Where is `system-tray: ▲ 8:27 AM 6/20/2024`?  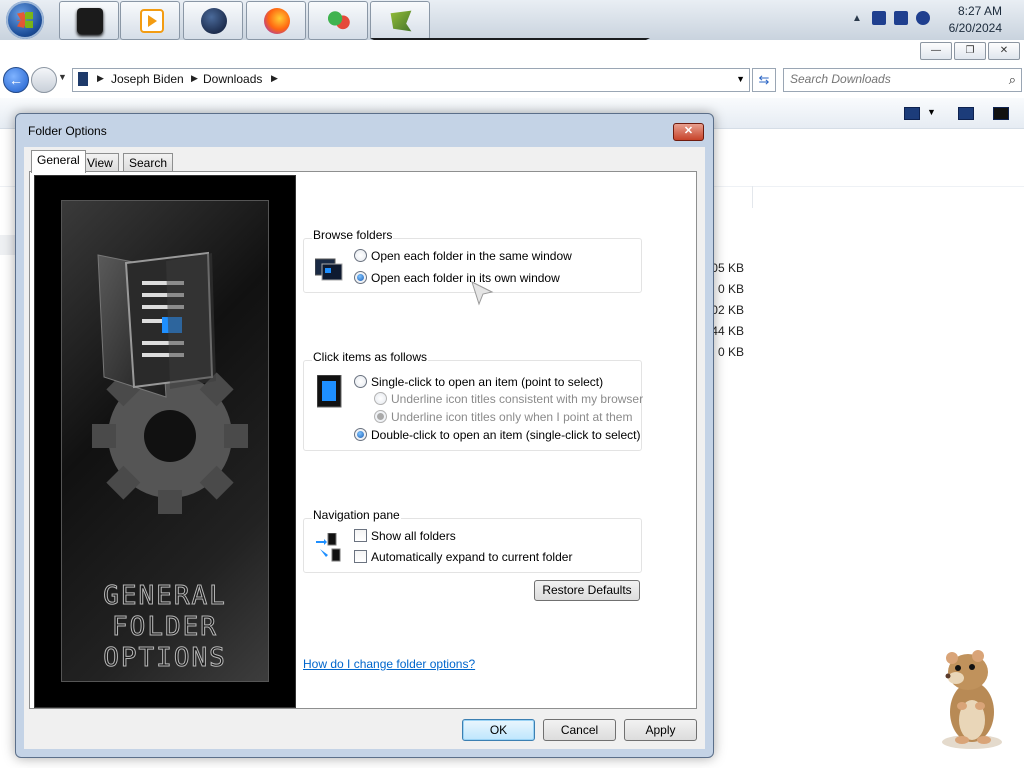 system-tray: ▲ 8:27 AM 6/20/2024 is located at coordinates (929, 20).